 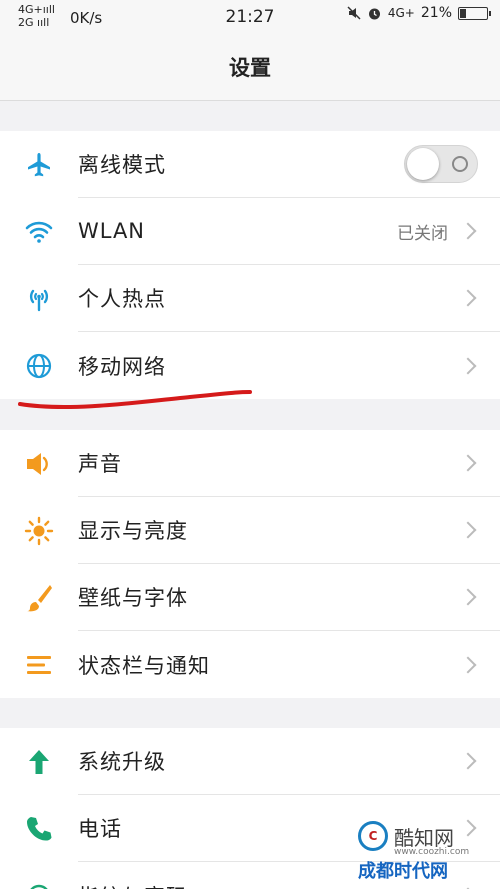 I want to click on watermark-url: www.coozhi.com, so click(x=432, y=852).